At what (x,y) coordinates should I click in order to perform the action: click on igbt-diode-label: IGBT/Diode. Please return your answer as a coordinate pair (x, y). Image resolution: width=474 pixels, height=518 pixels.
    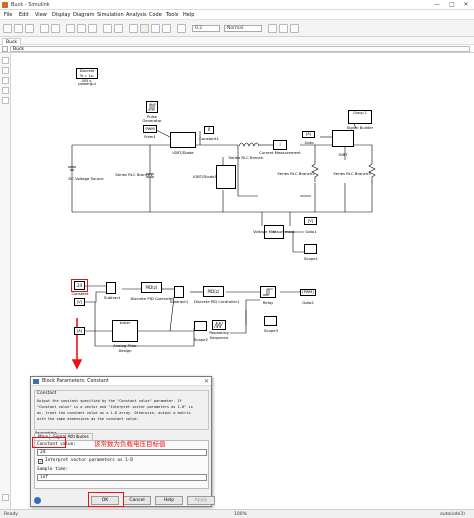
    Looking at the image, I should click on (183, 152).